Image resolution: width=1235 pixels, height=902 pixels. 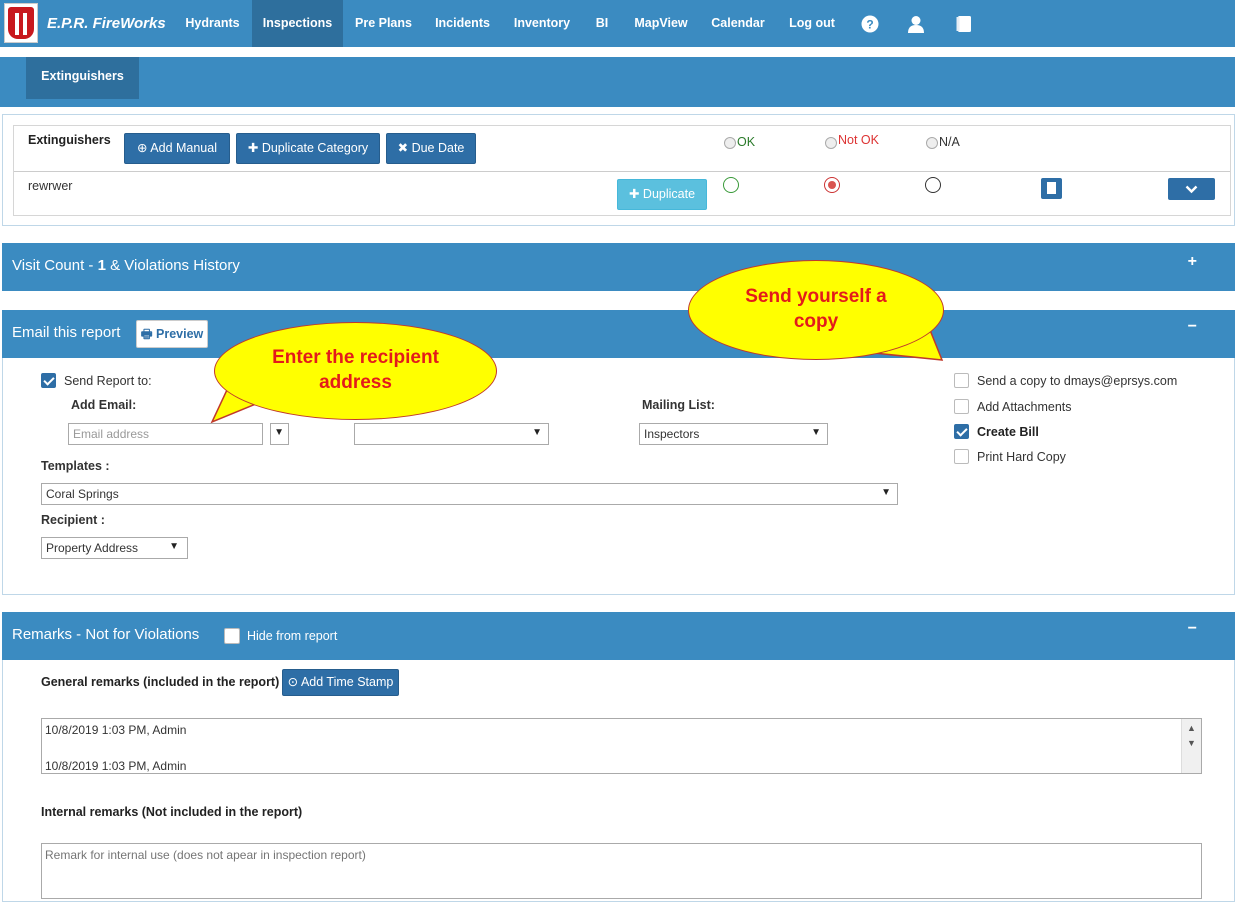 What do you see at coordinates (964, 24) in the screenshot?
I see `book-icon` at bounding box center [964, 24].